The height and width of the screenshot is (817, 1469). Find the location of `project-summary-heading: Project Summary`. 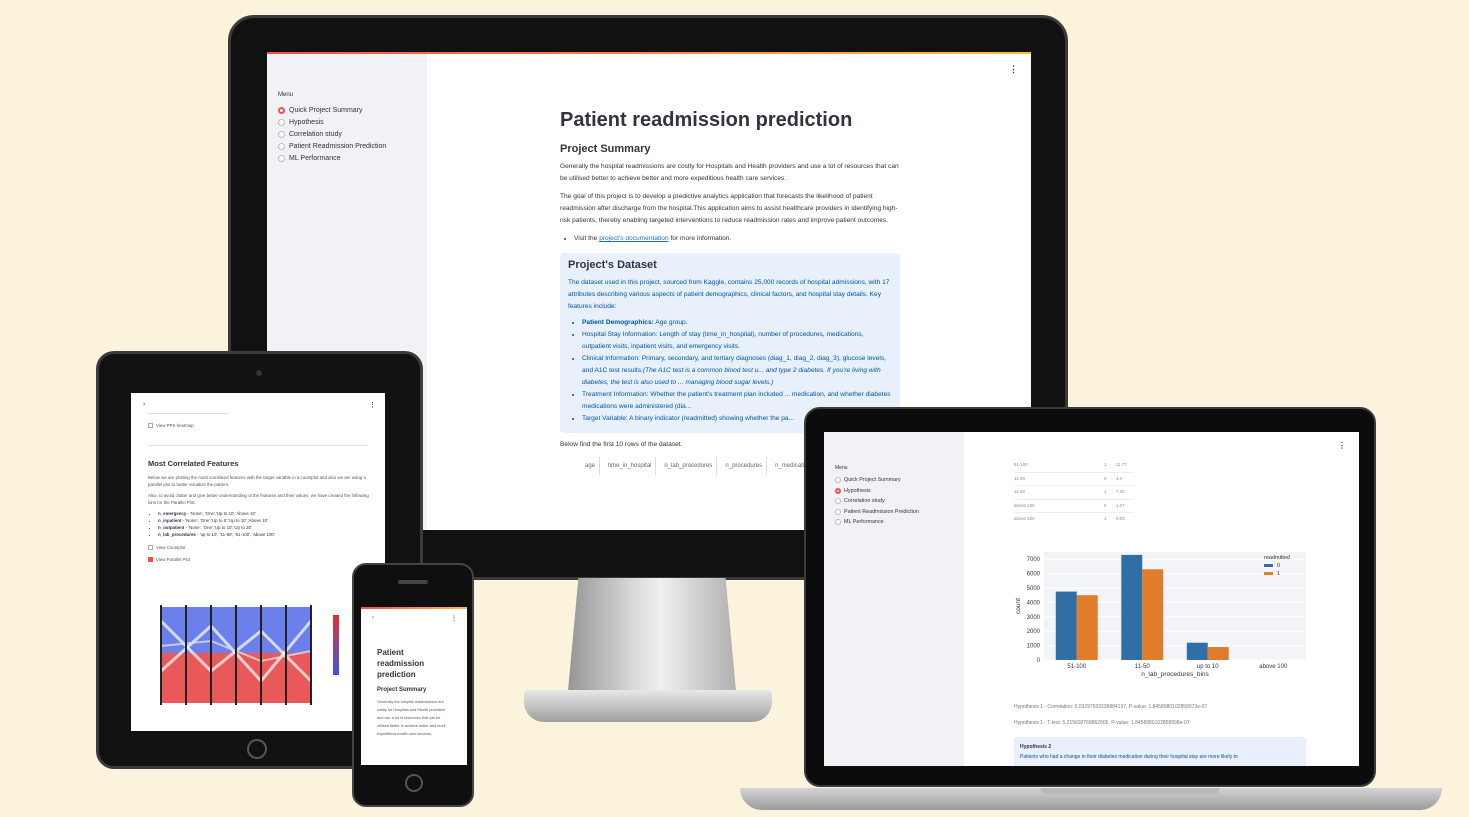

project-summary-heading: Project Summary is located at coordinates (402, 690).